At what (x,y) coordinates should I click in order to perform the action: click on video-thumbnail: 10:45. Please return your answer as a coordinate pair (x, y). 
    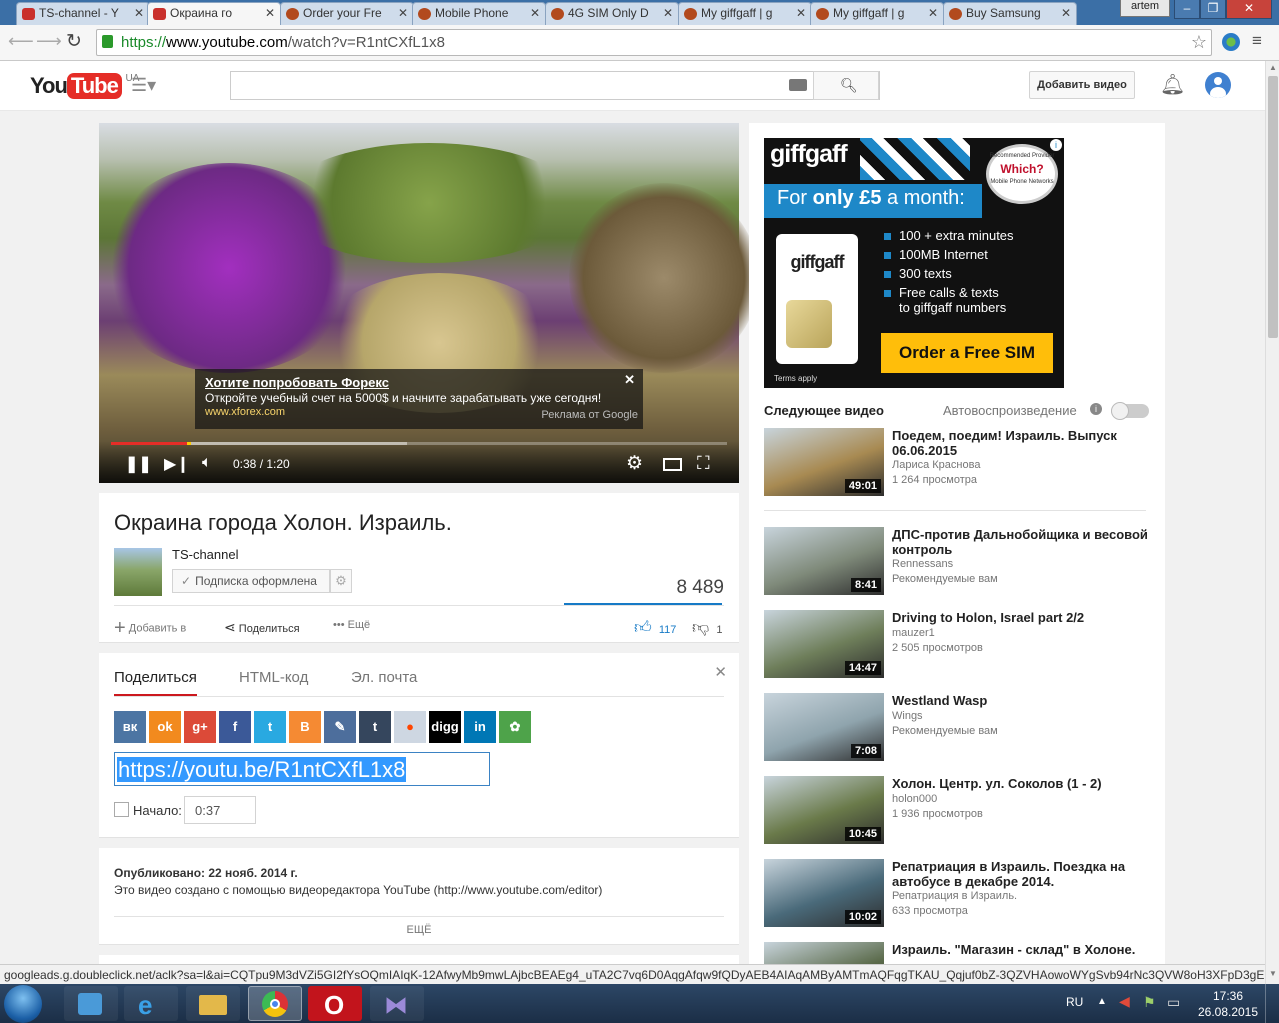
    Looking at the image, I should click on (824, 810).